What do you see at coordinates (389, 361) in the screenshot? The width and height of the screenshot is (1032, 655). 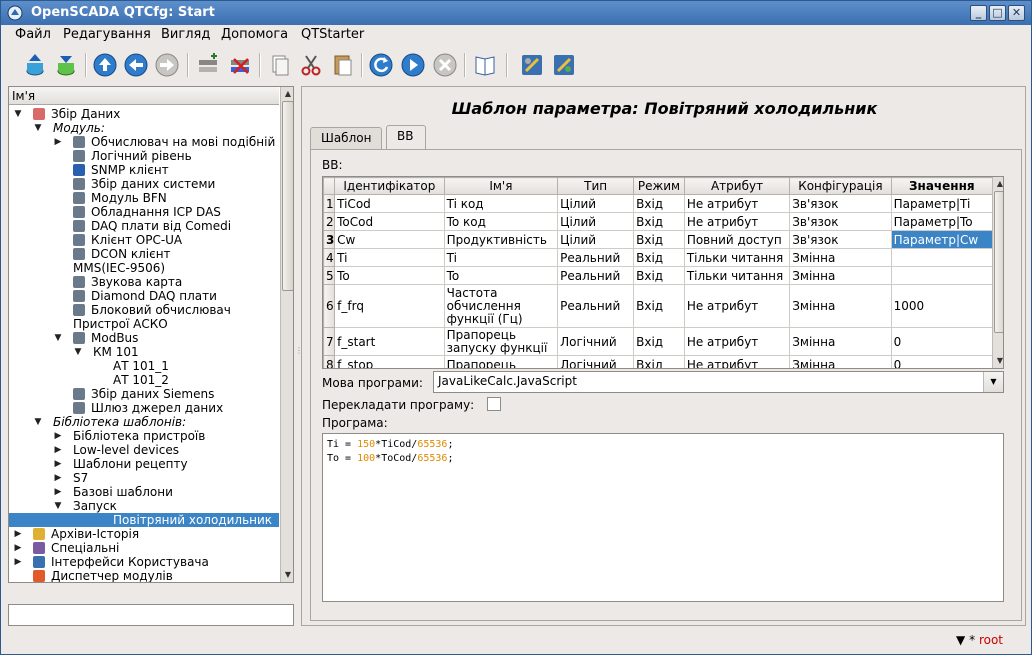 I see `table-cell: f_stop` at bounding box center [389, 361].